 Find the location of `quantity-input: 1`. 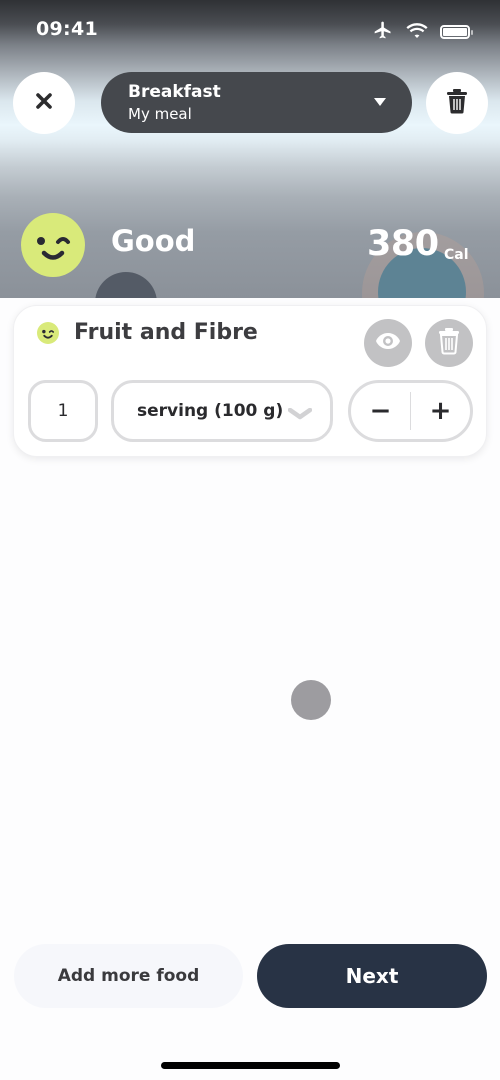

quantity-input: 1 is located at coordinates (63, 411).